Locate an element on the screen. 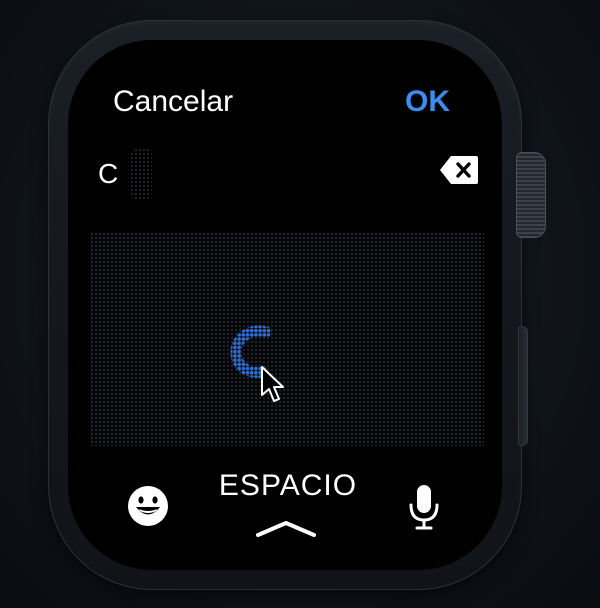 The height and width of the screenshot is (608, 600). mouse-pointer-icon is located at coordinates (272, 384).